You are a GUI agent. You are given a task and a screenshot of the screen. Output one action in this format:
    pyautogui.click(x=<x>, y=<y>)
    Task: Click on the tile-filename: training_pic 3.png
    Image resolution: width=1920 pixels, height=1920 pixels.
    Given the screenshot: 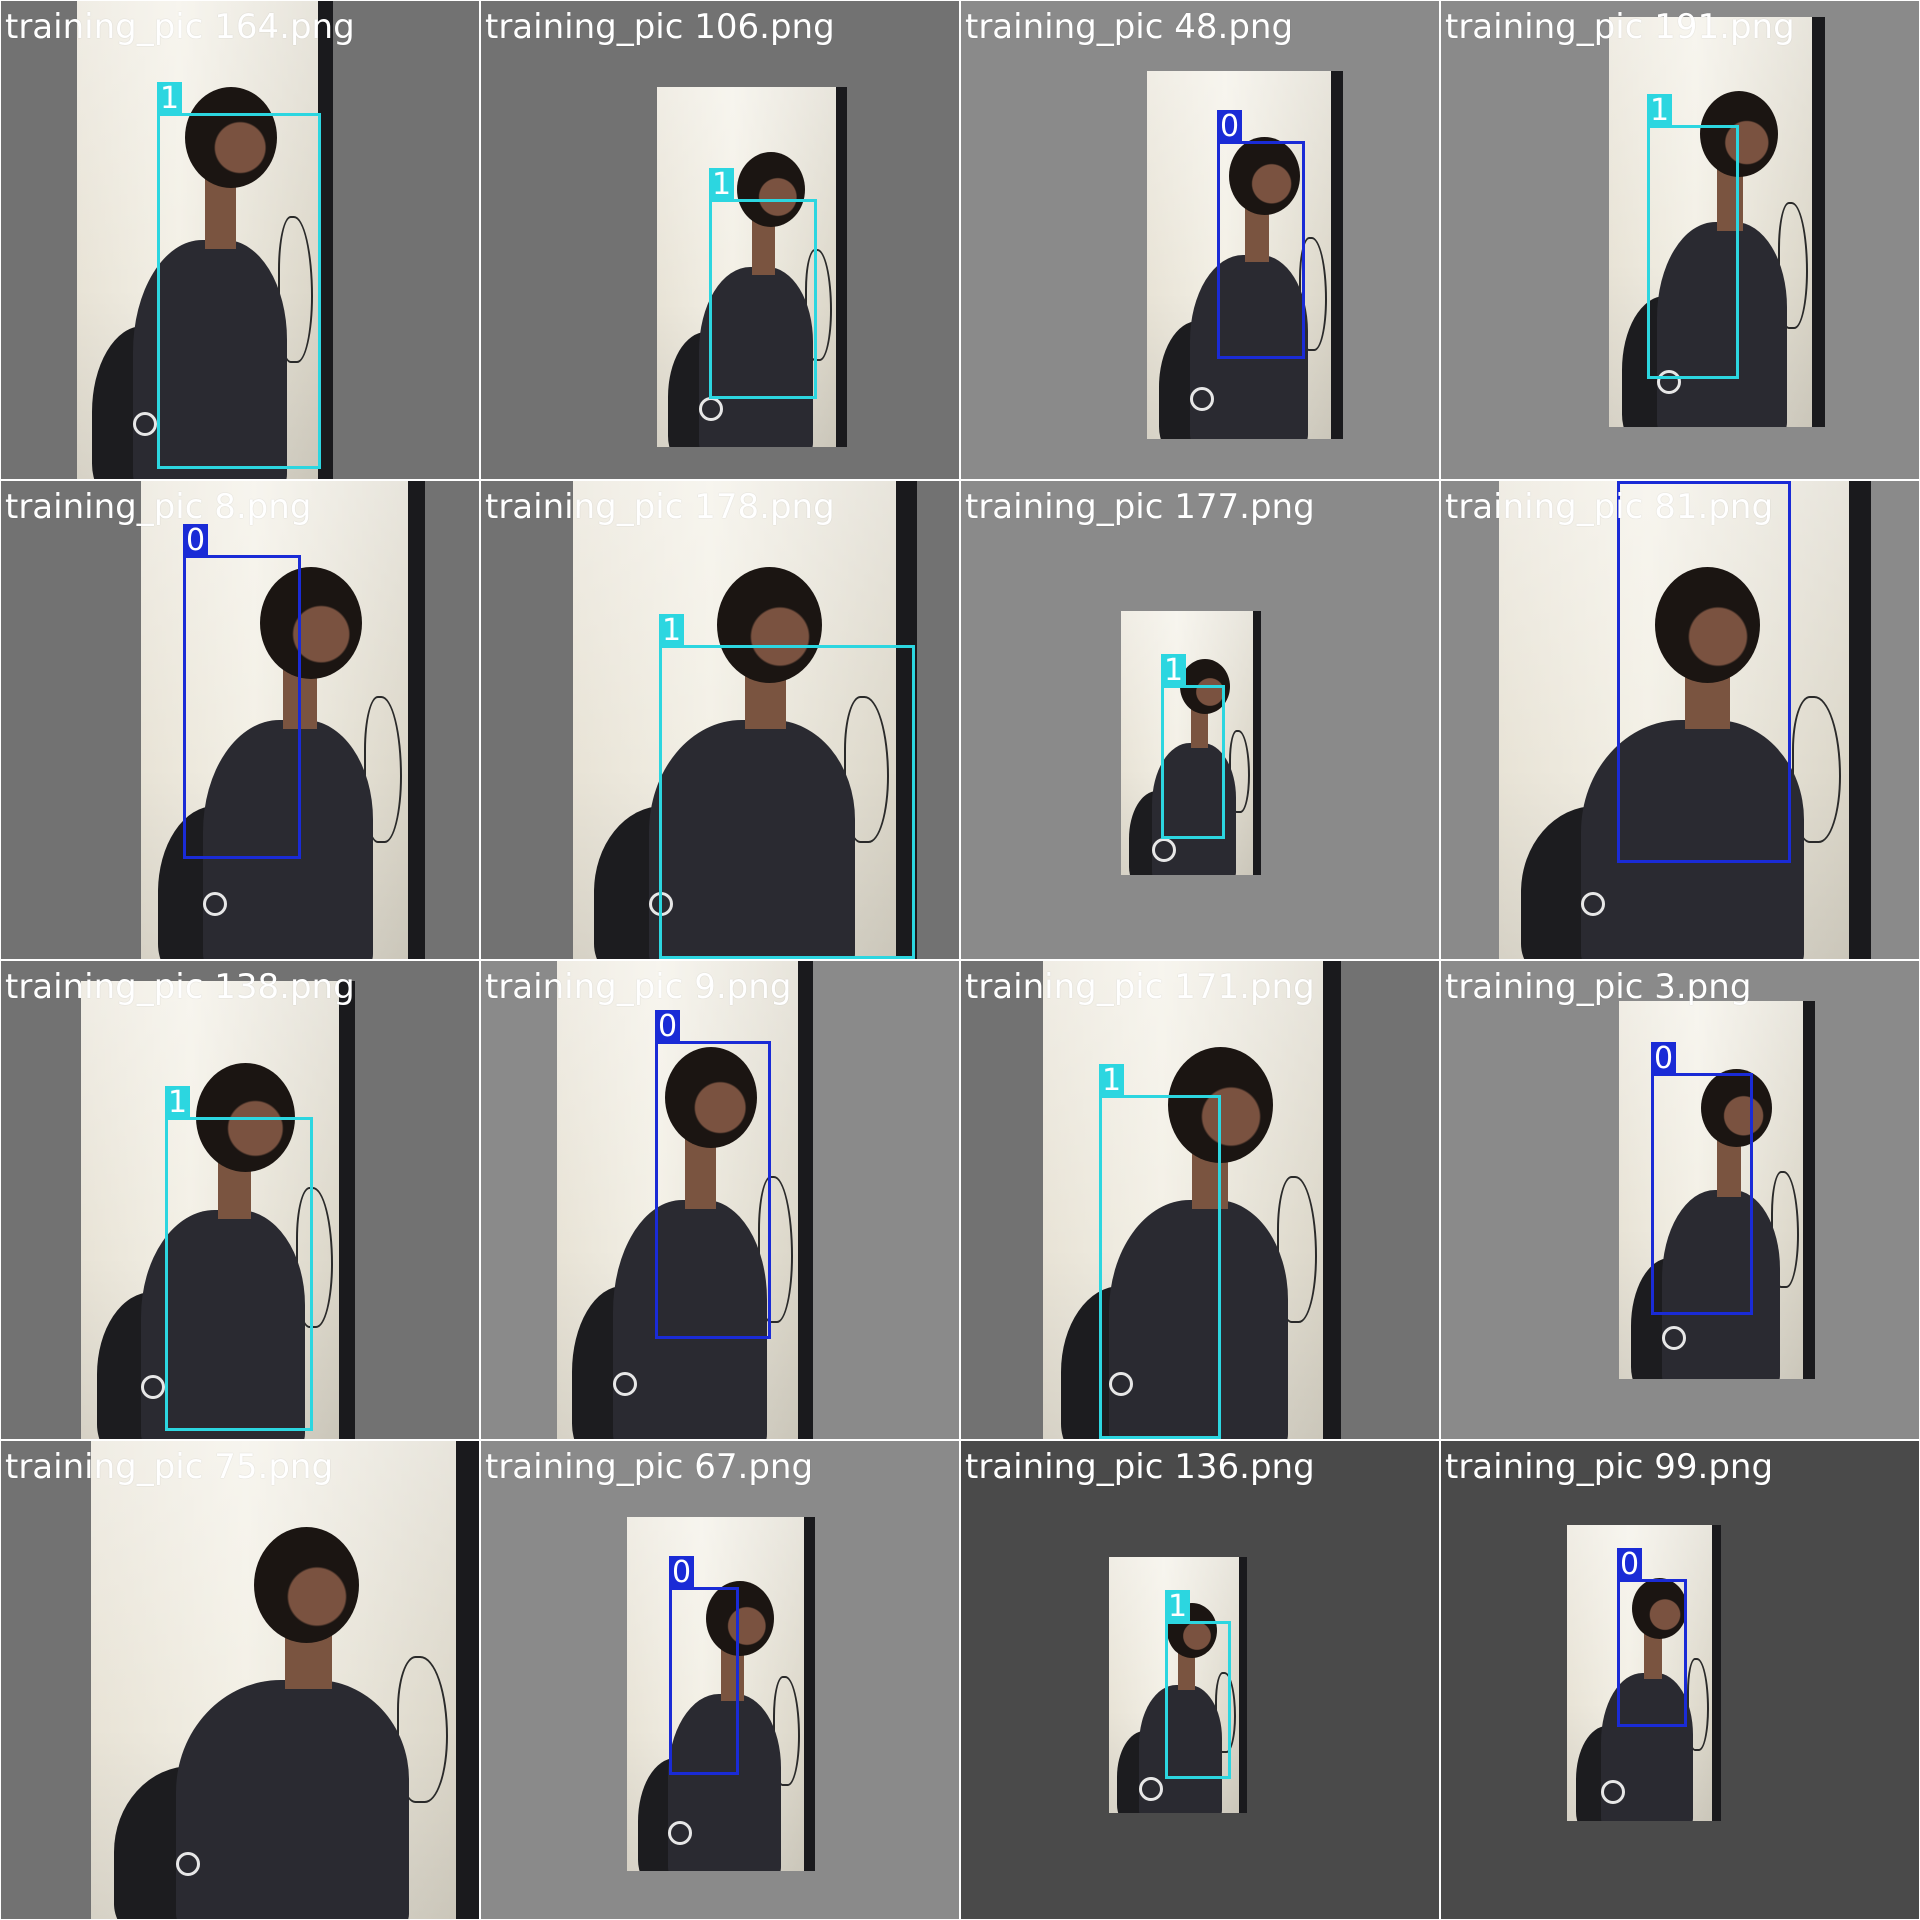 What is the action you would take?
    pyautogui.click(x=1598, y=987)
    